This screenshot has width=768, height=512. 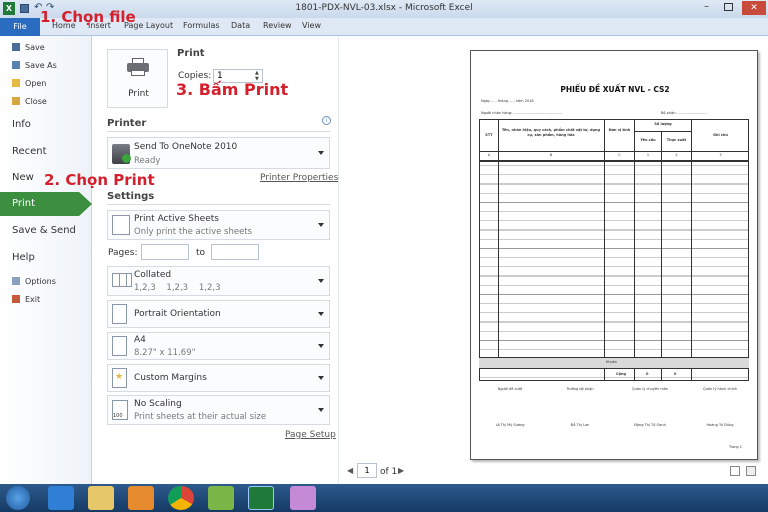 I want to click on col-req: Yêu cầu, so click(x=648, y=140).